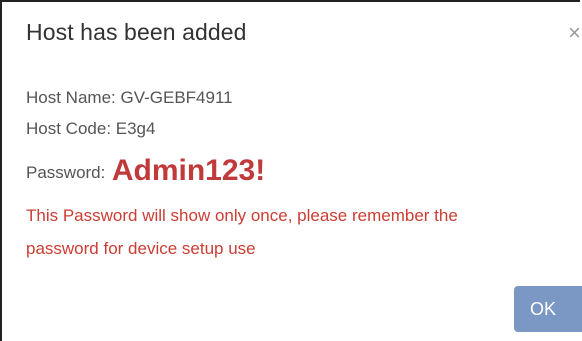 Image resolution: width=582 pixels, height=341 pixels. Describe the element at coordinates (141, 248) in the screenshot. I see `warning-line-2: password for device setup use` at that location.